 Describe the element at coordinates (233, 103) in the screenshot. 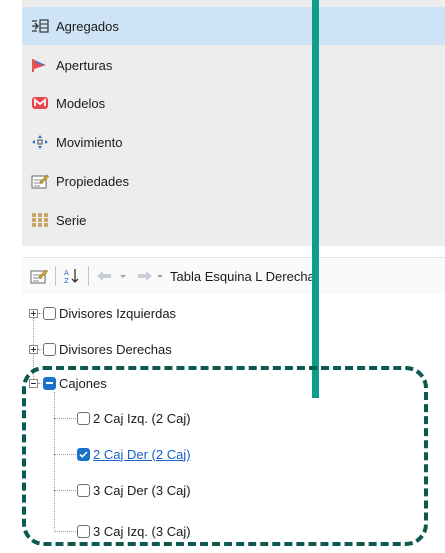

I see `panel-item-modelos: Modelos` at that location.